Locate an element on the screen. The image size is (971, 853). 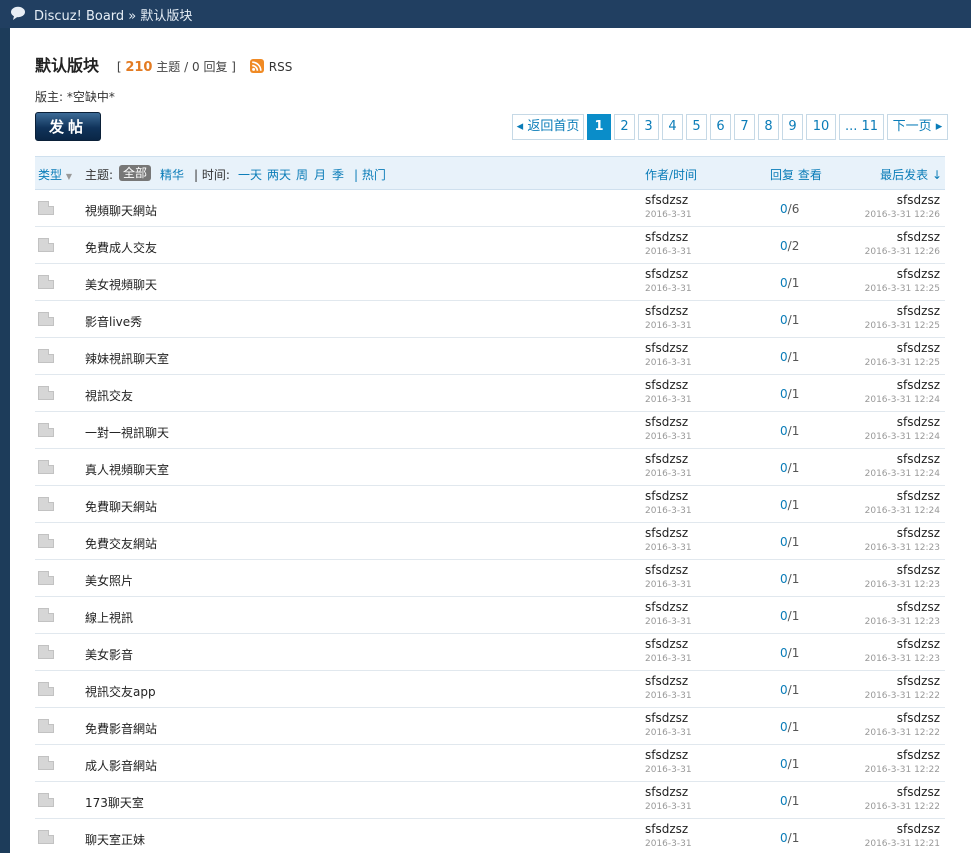
thread-title: 成人影音網站 is located at coordinates (121, 765).